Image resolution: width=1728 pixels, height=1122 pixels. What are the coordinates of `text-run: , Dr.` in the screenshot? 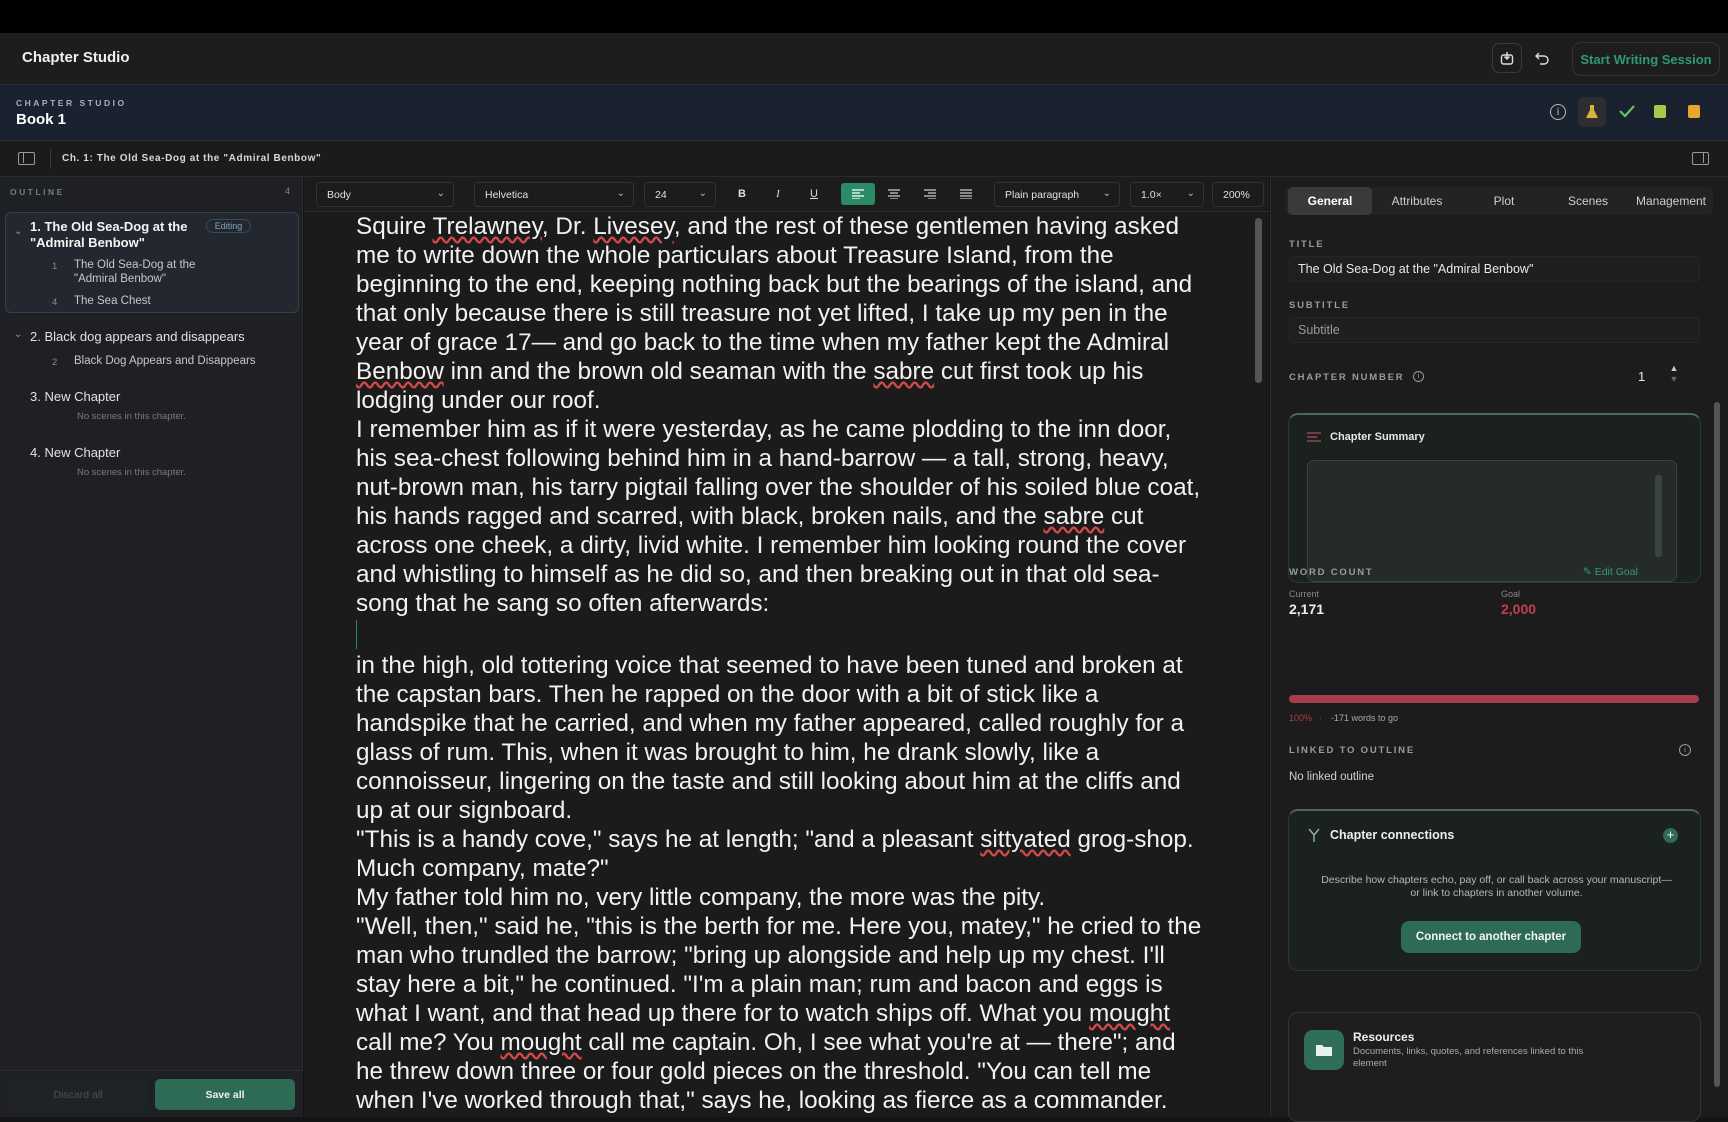 It's located at (567, 226).